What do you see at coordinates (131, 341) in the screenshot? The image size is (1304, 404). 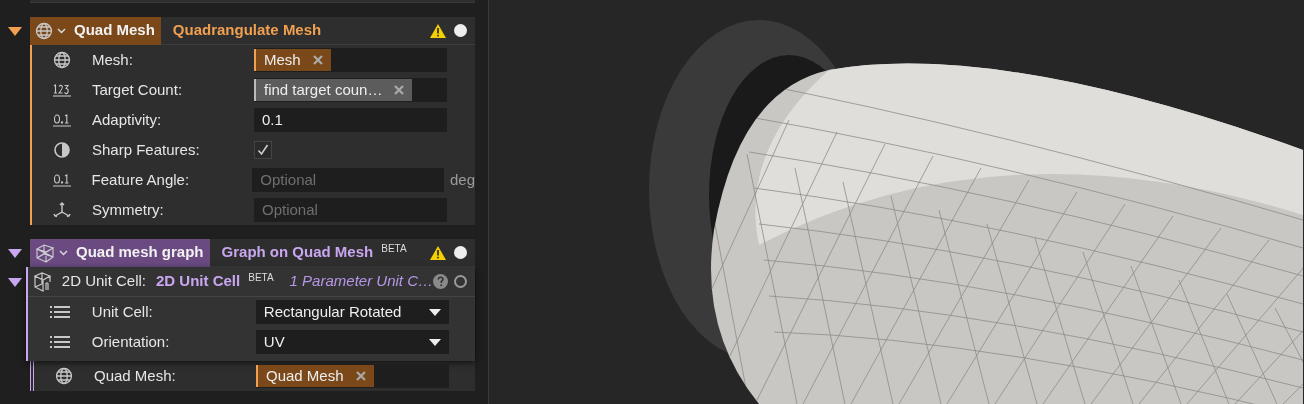 I see `parameter-label: Orientation:` at bounding box center [131, 341].